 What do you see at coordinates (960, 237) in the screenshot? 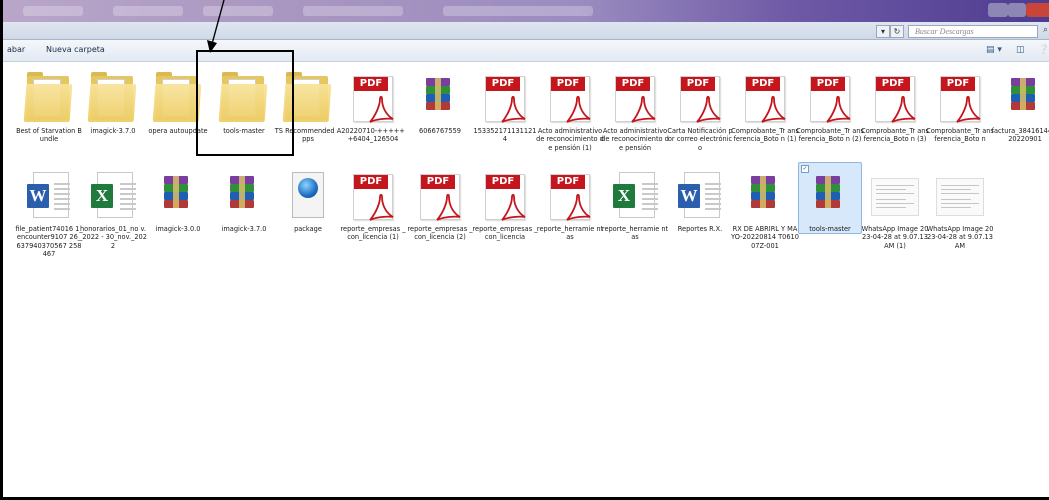
I see `file-label: WhatsApp Image 2023-04-28 at 9.07.13 AM` at bounding box center [960, 237].